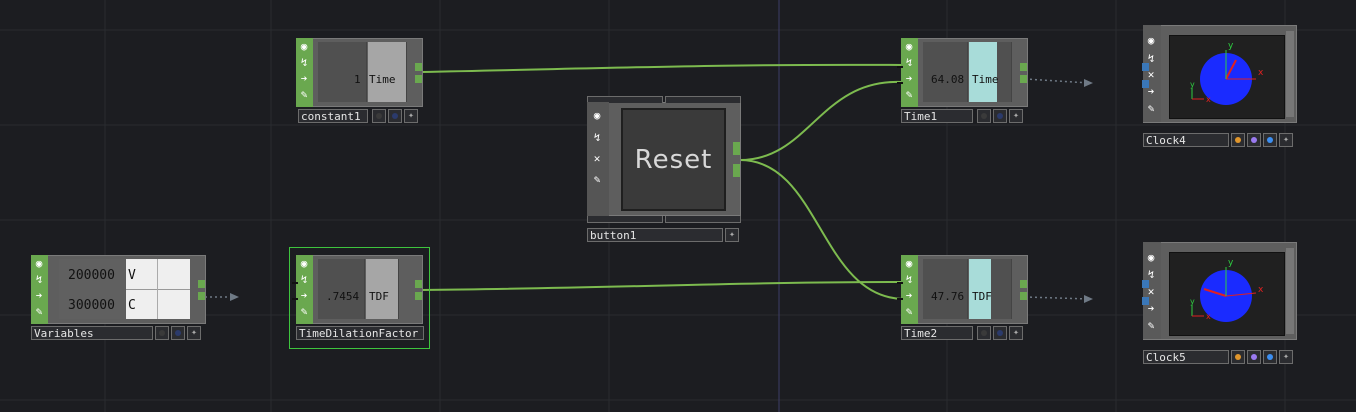 Image resolution: width=1356 pixels, height=412 pixels. I want to click on node-name: Clock5, so click(1186, 357).